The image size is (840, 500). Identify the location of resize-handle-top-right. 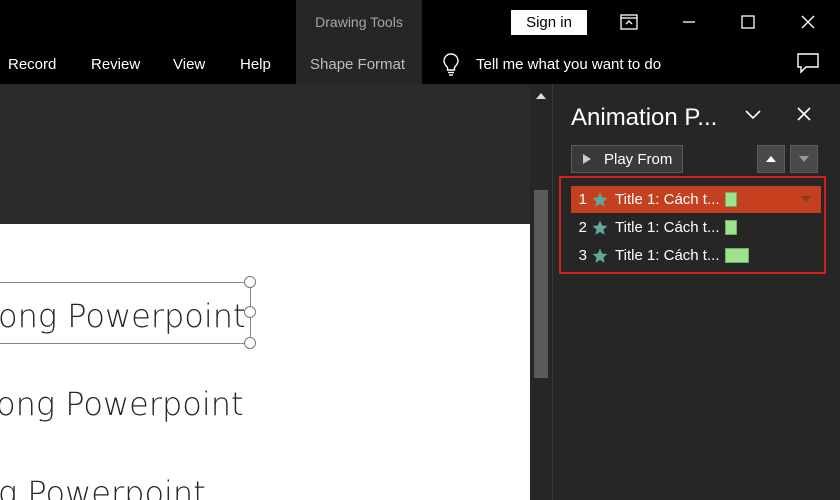
(250, 282).